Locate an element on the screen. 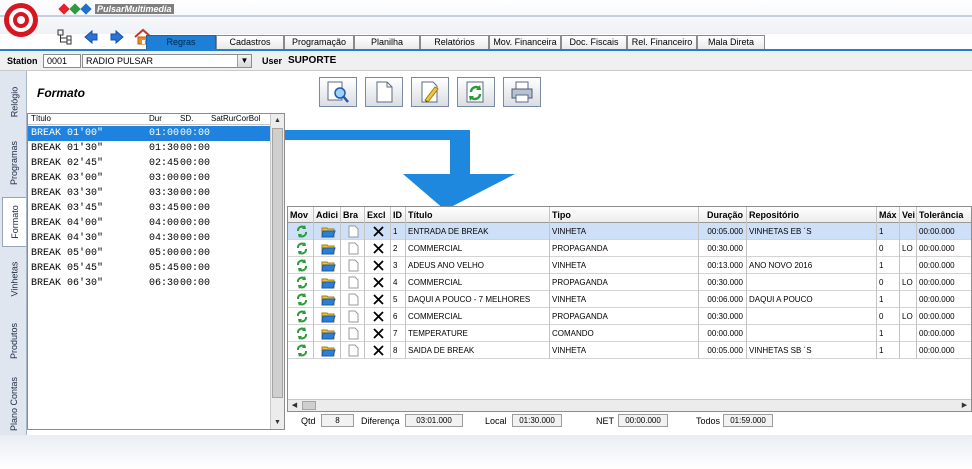 This screenshot has width=972, height=469. col-max: Máx is located at coordinates (888, 215).